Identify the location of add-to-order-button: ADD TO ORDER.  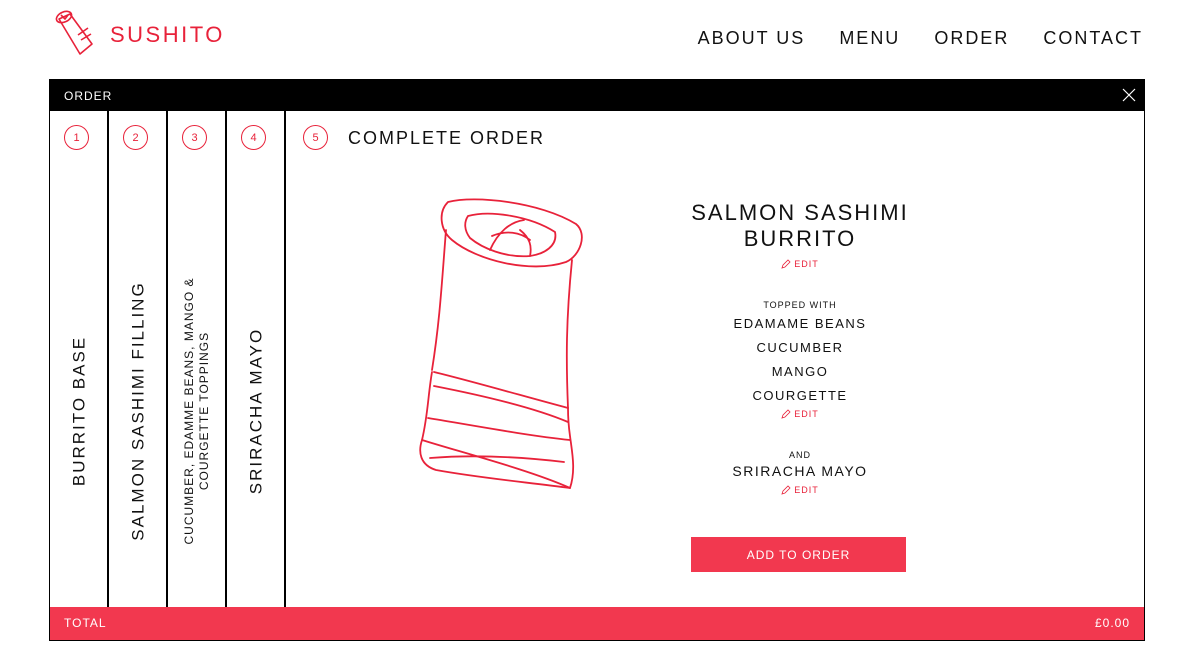
(798, 554).